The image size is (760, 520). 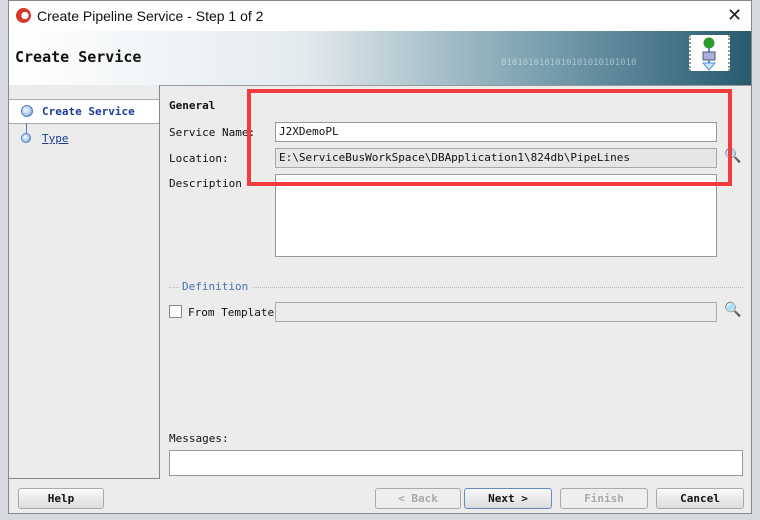 I want to click on nav-item-label: Create Service, so click(x=88, y=111).